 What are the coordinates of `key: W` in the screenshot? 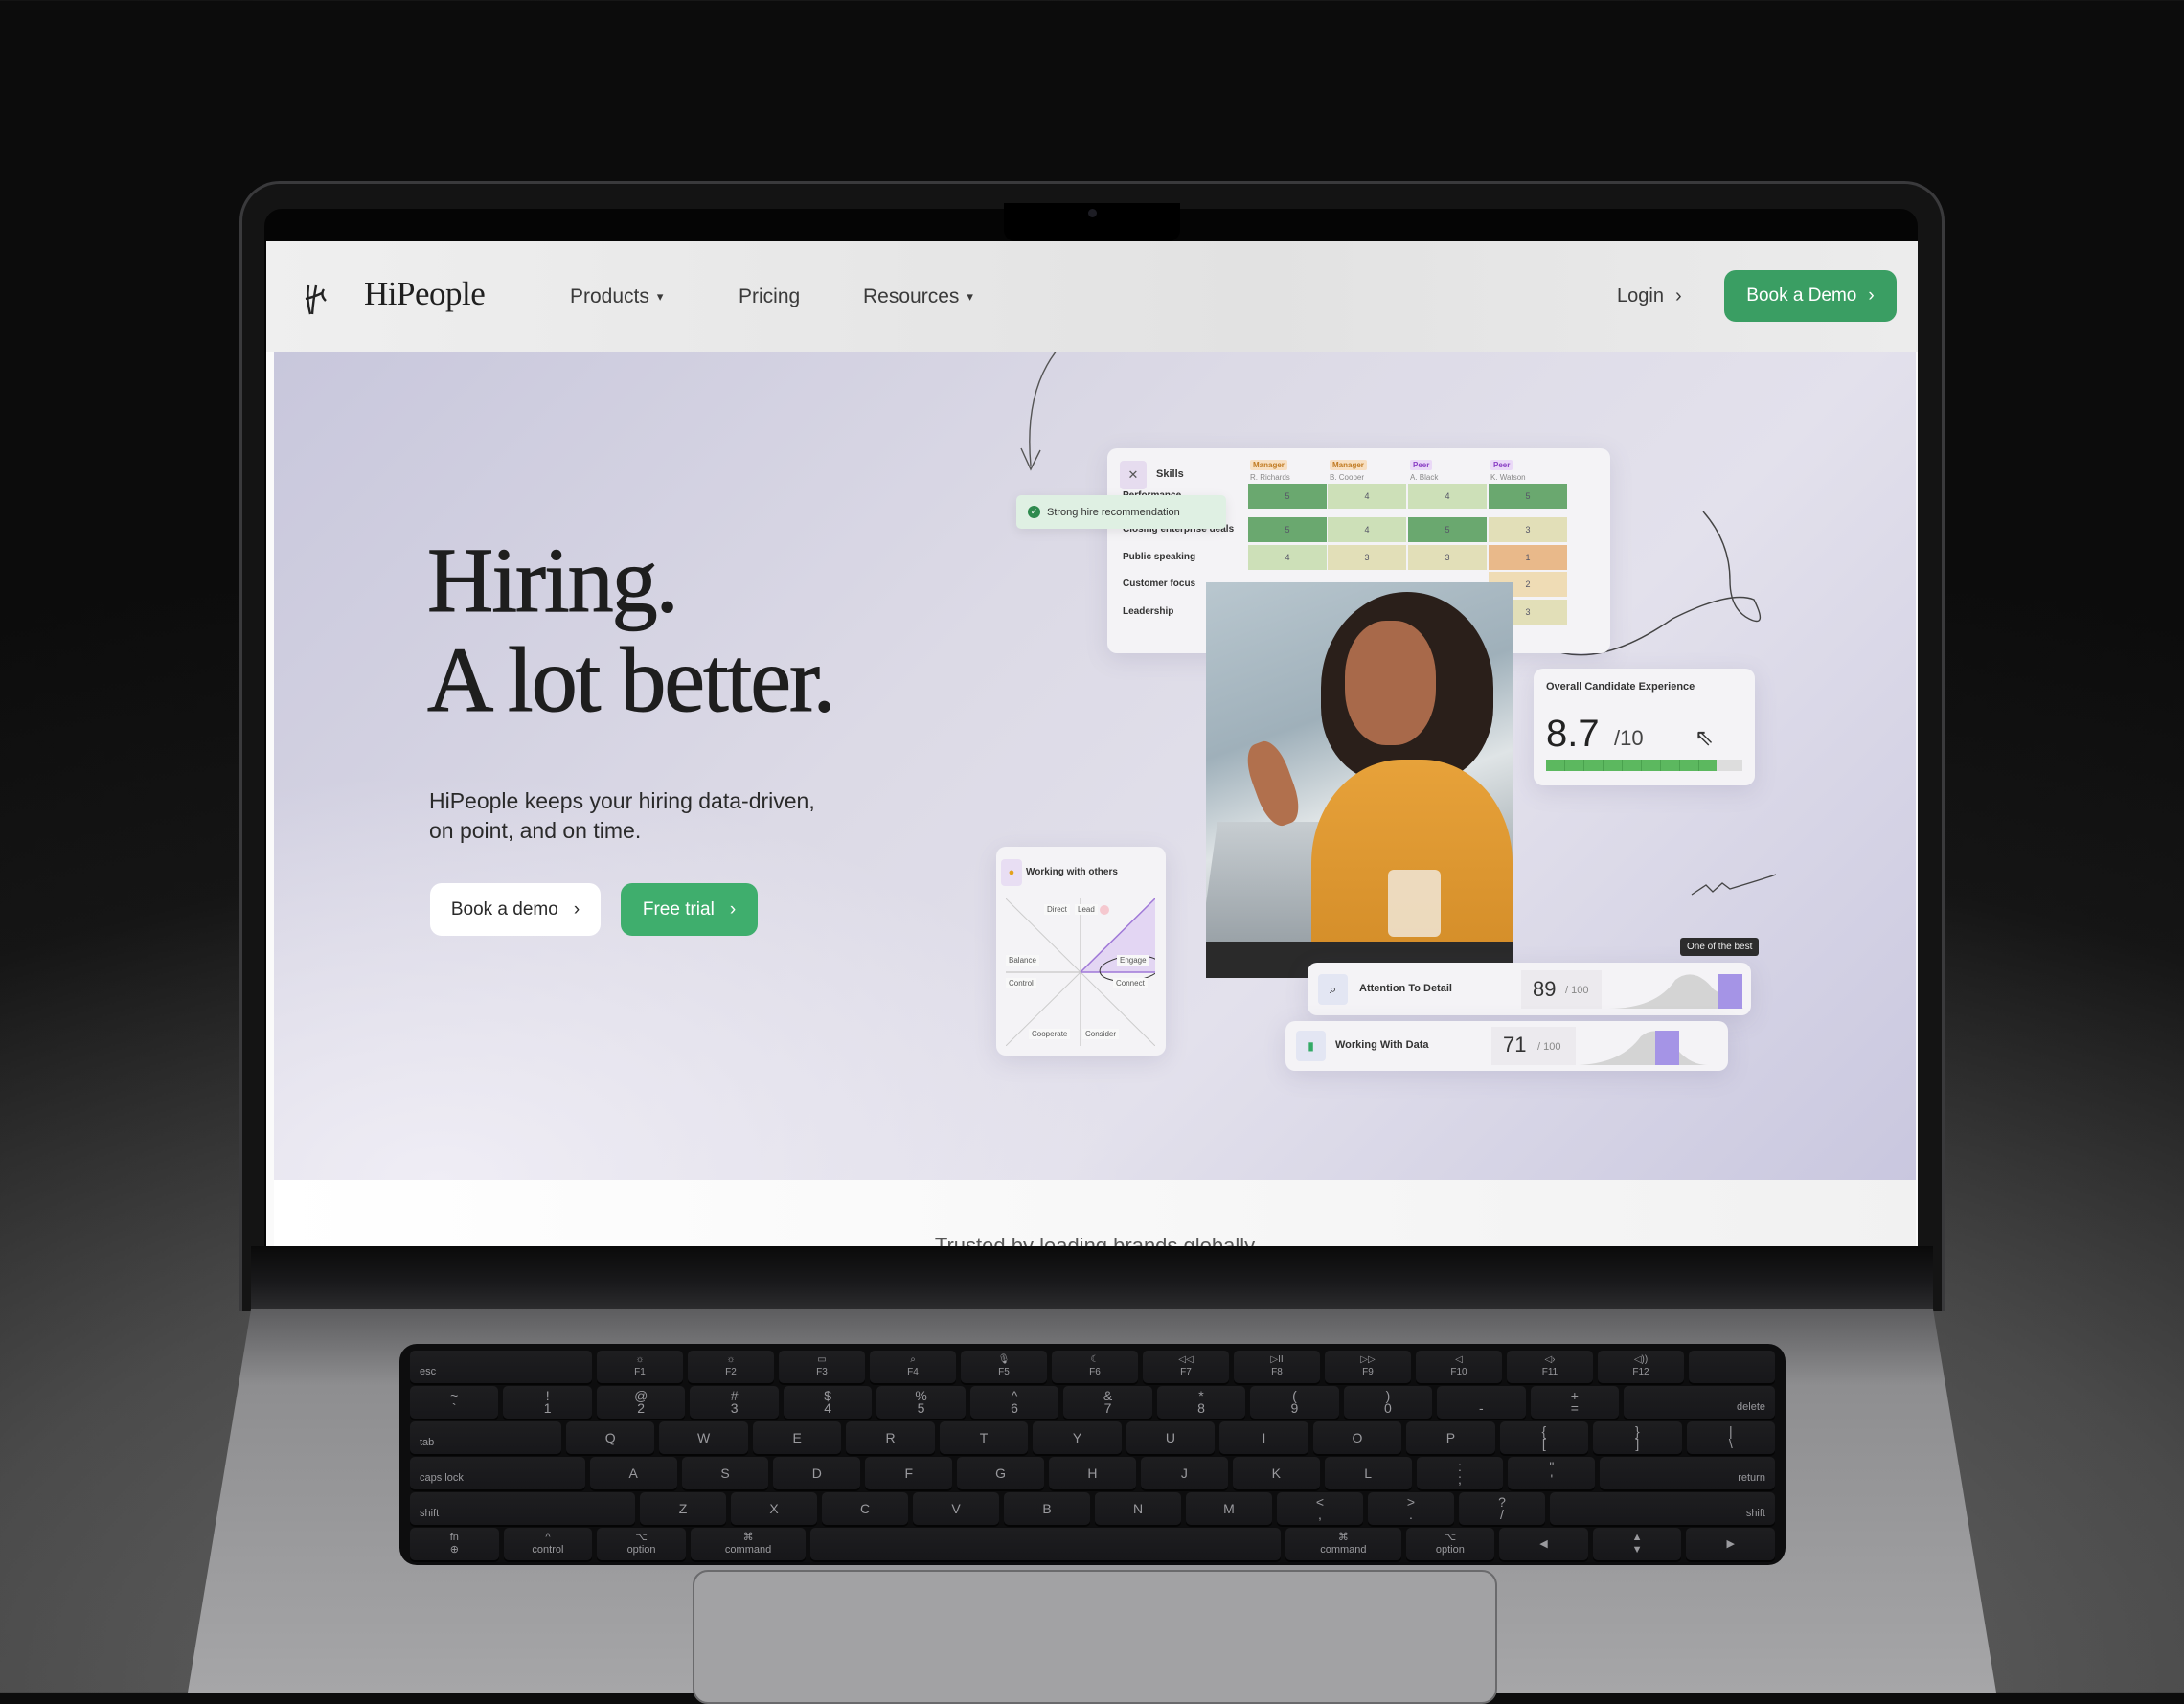 It's located at (704, 1437).